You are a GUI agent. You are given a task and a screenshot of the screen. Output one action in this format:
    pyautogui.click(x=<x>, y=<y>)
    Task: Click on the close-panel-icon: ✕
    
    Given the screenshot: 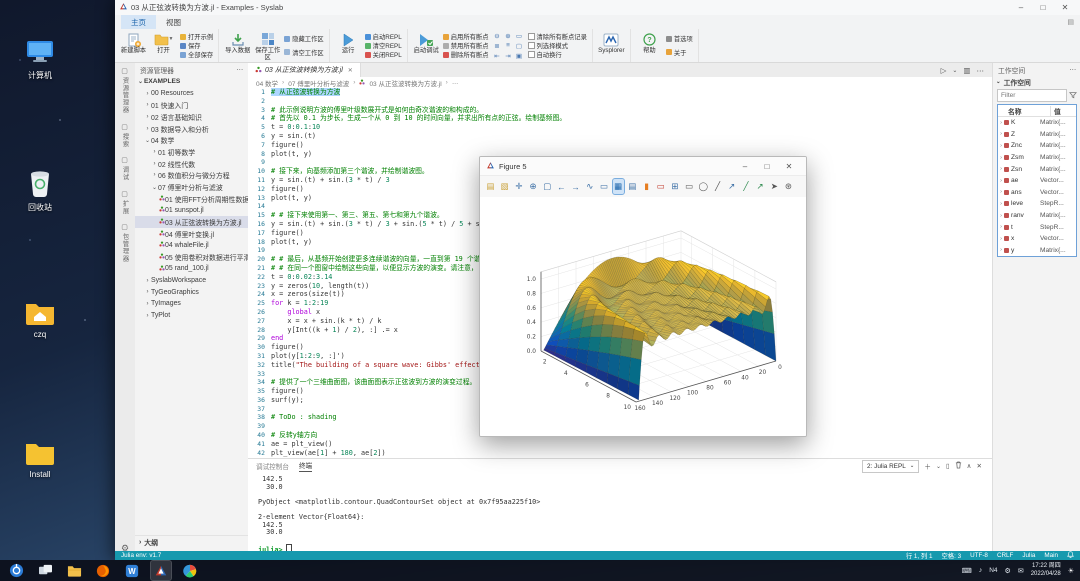 What is the action you would take?
    pyautogui.click(x=979, y=466)
    